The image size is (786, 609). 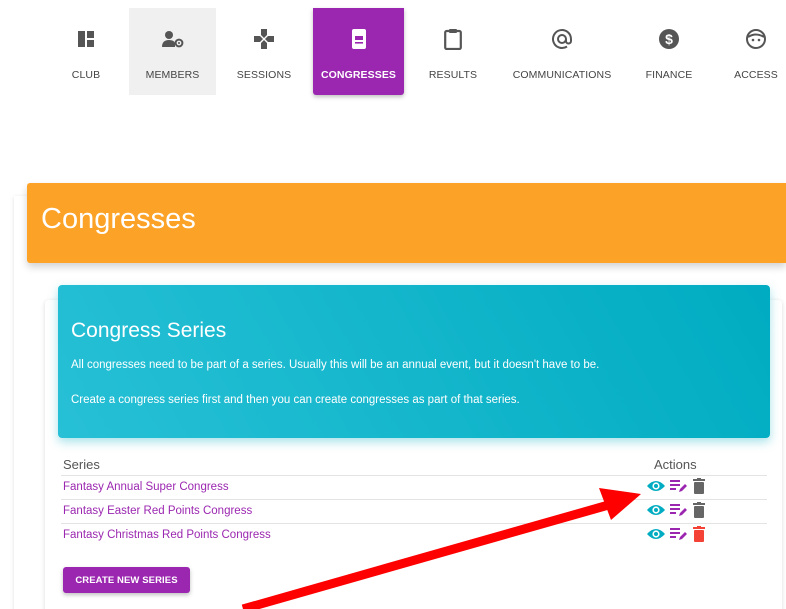 What do you see at coordinates (172, 39) in the screenshot?
I see `members-settings-icon` at bounding box center [172, 39].